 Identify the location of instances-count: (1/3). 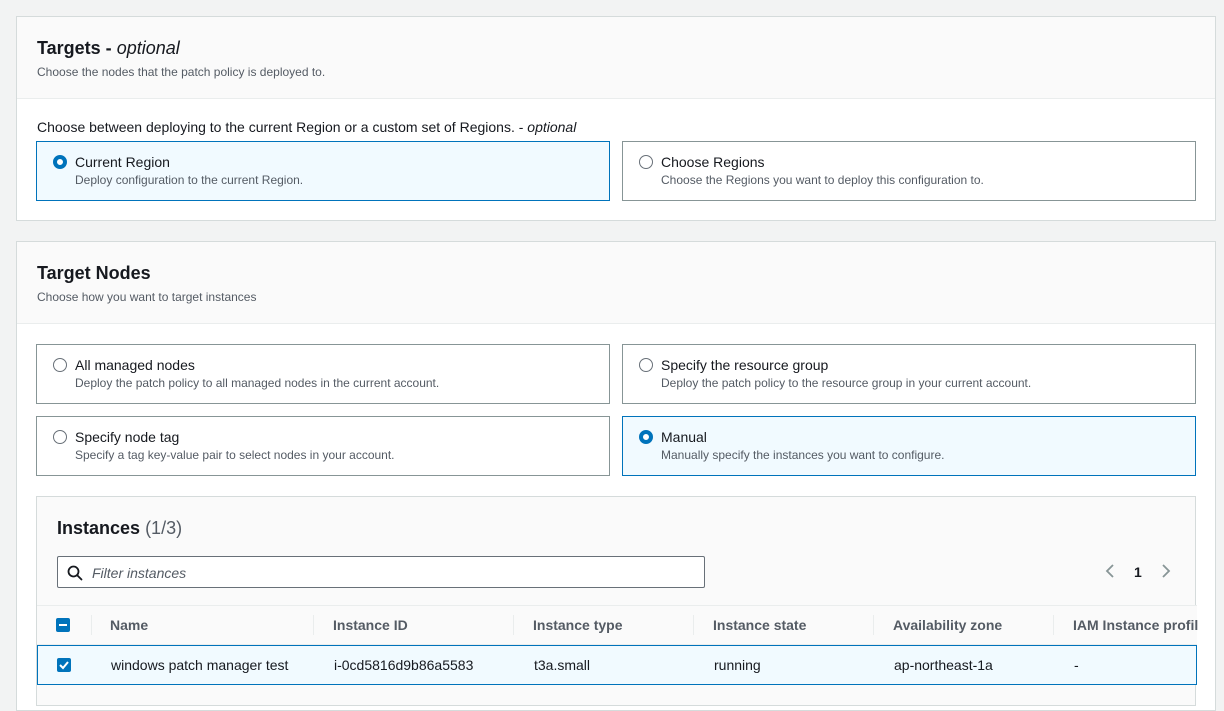
(164, 528).